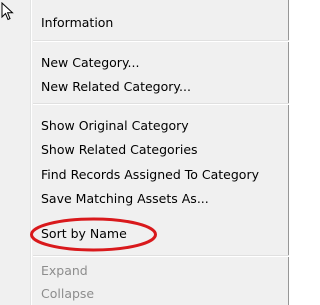  I want to click on highlight-ellipse-annotation, so click(93, 234).